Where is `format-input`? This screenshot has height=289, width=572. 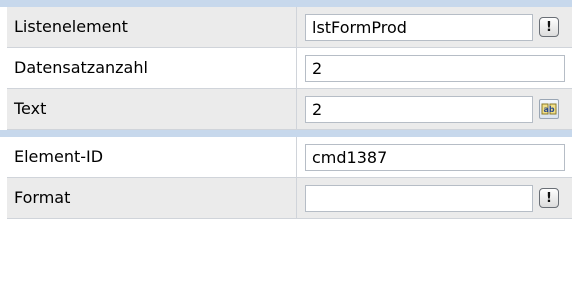
format-input is located at coordinates (419, 198).